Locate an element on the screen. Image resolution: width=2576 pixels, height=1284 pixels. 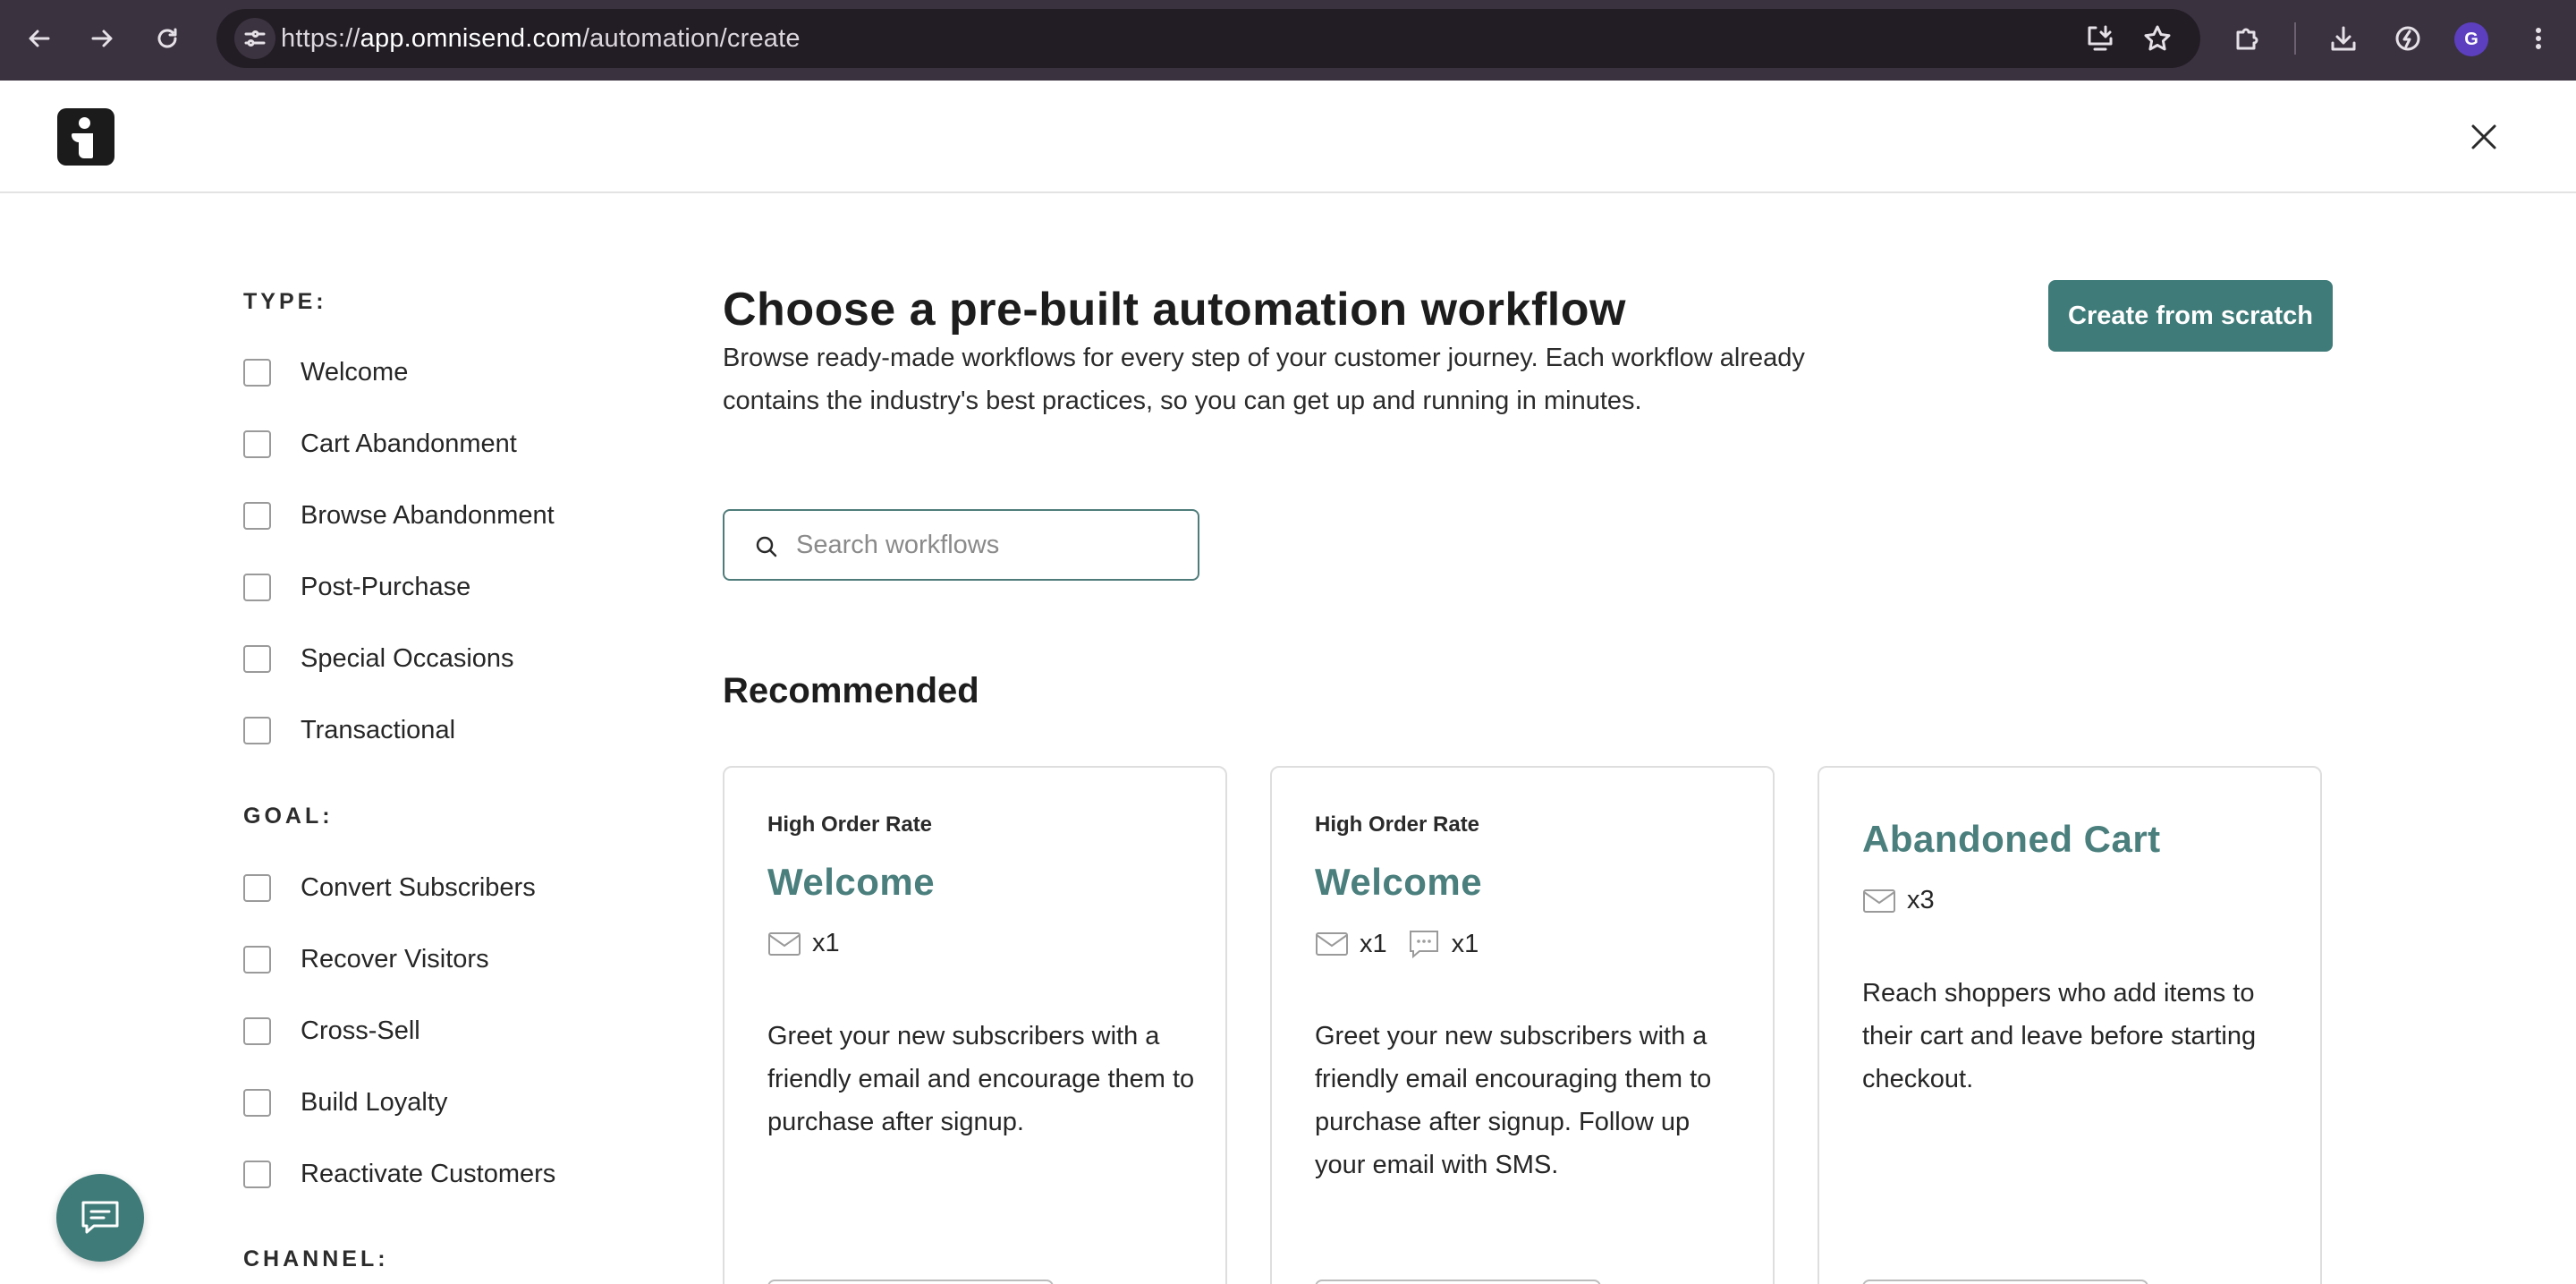
search-icon is located at coordinates (766, 546).